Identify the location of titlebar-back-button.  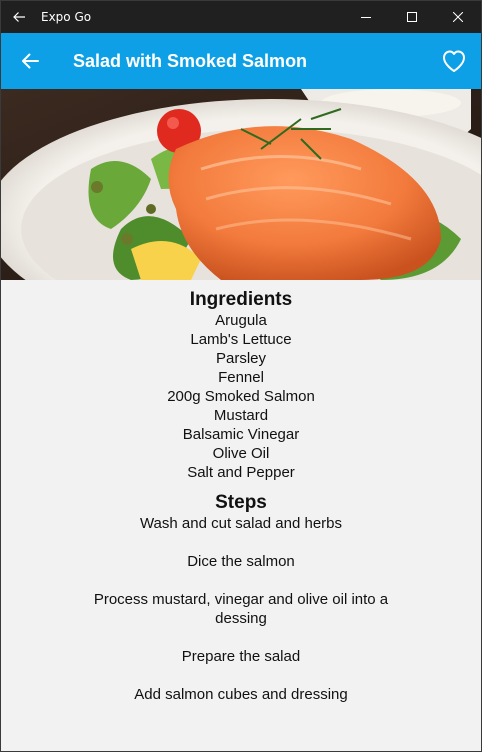
(19, 17).